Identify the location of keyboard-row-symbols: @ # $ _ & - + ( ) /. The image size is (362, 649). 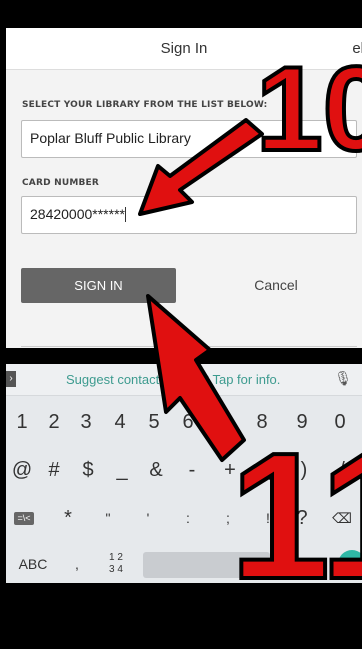
(184, 470).